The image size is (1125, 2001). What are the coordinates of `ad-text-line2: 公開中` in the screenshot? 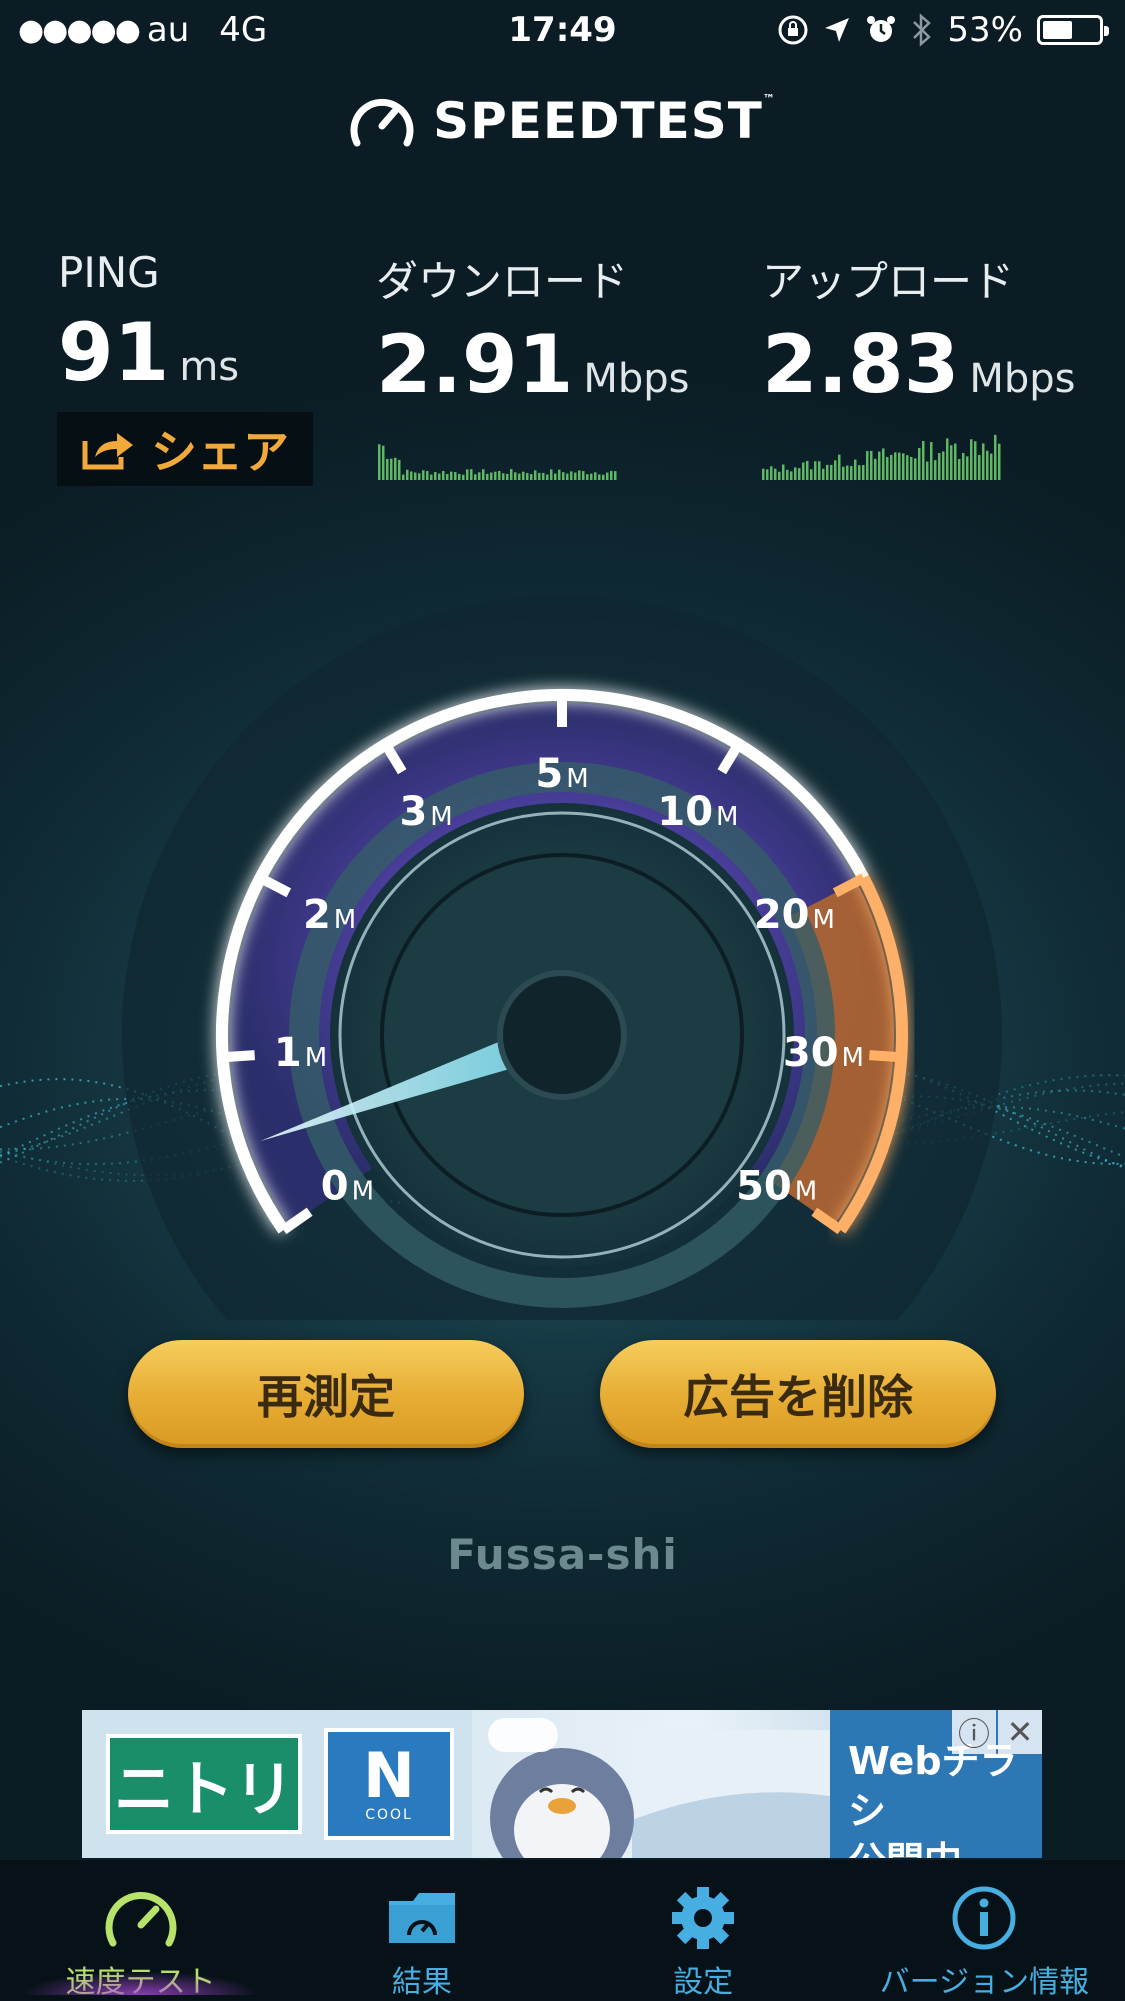 It's located at (945, 1847).